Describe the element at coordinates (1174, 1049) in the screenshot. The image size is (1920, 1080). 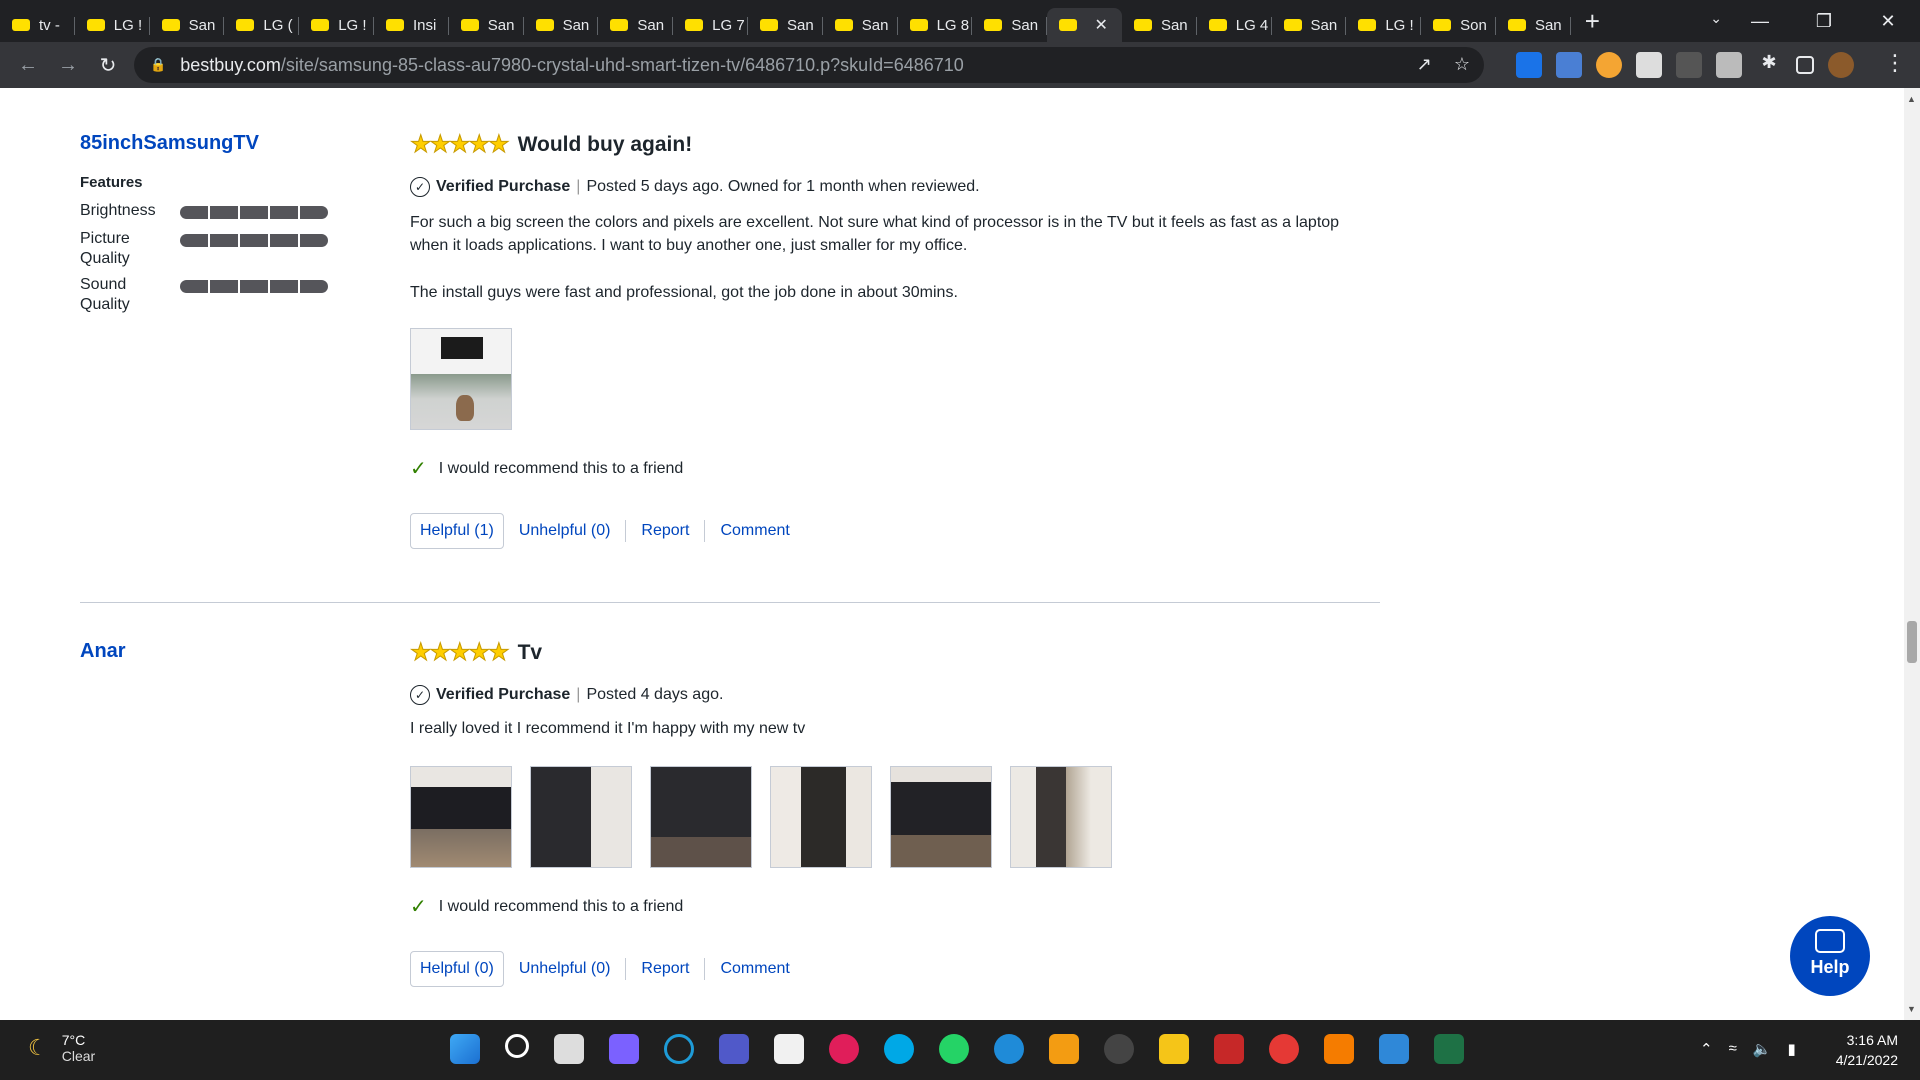
I see `file-explorer-icon` at that location.